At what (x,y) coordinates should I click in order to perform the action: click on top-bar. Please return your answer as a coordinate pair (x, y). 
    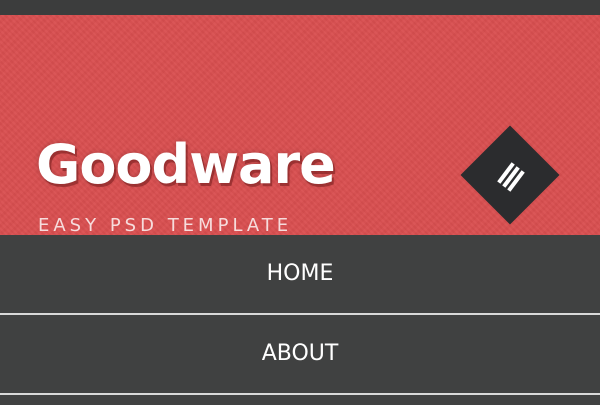
    Looking at the image, I should click on (300, 7).